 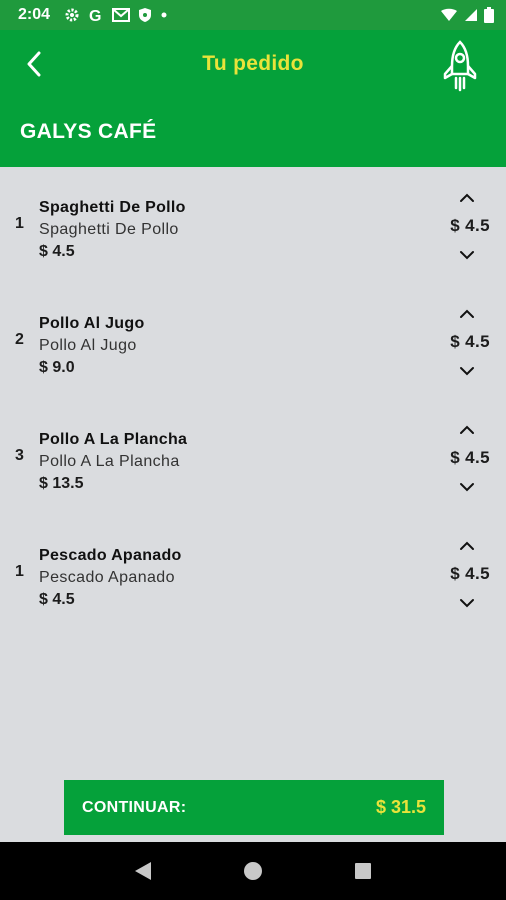 What do you see at coordinates (72, 15) in the screenshot?
I see `settings-icon` at bounding box center [72, 15].